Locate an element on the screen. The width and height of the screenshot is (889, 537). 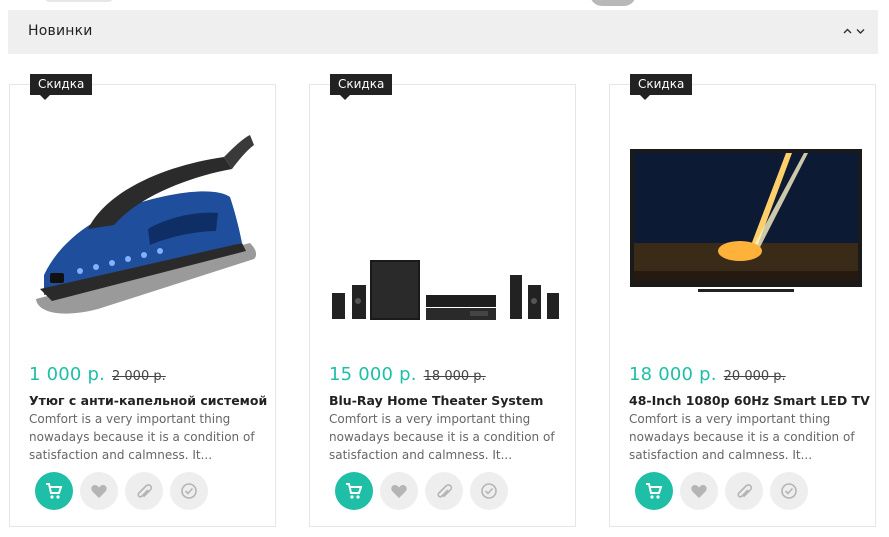
chevron-up-icon is located at coordinates (847, 31).